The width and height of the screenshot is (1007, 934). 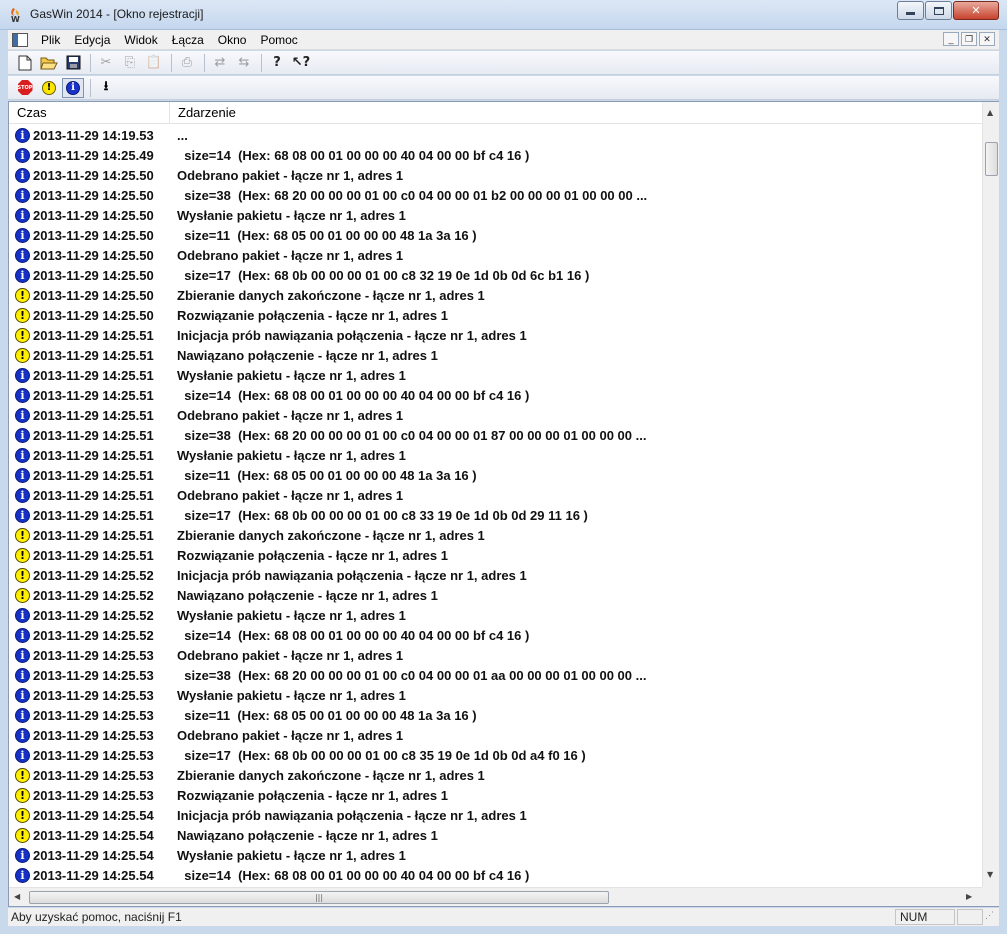 I want to click on resize-grip-icon: ⋰, so click(x=992, y=917).